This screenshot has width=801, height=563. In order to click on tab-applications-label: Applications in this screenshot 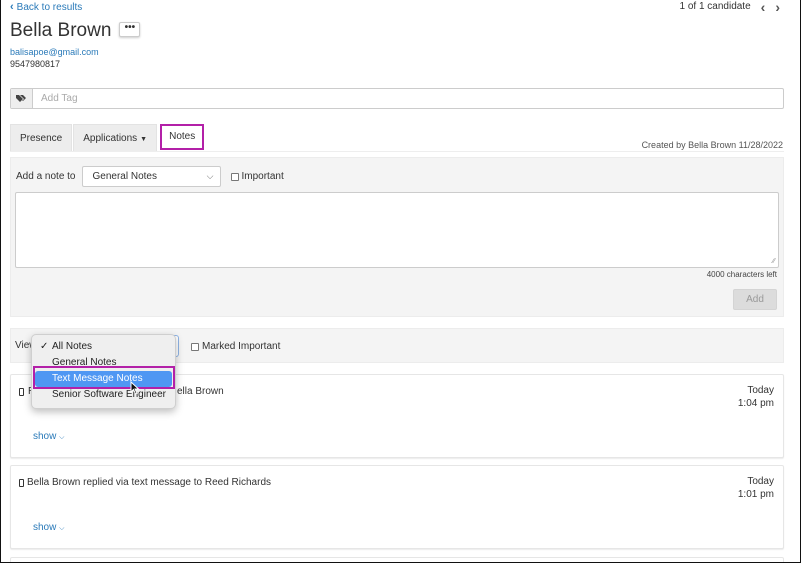, I will do `click(110, 138)`.